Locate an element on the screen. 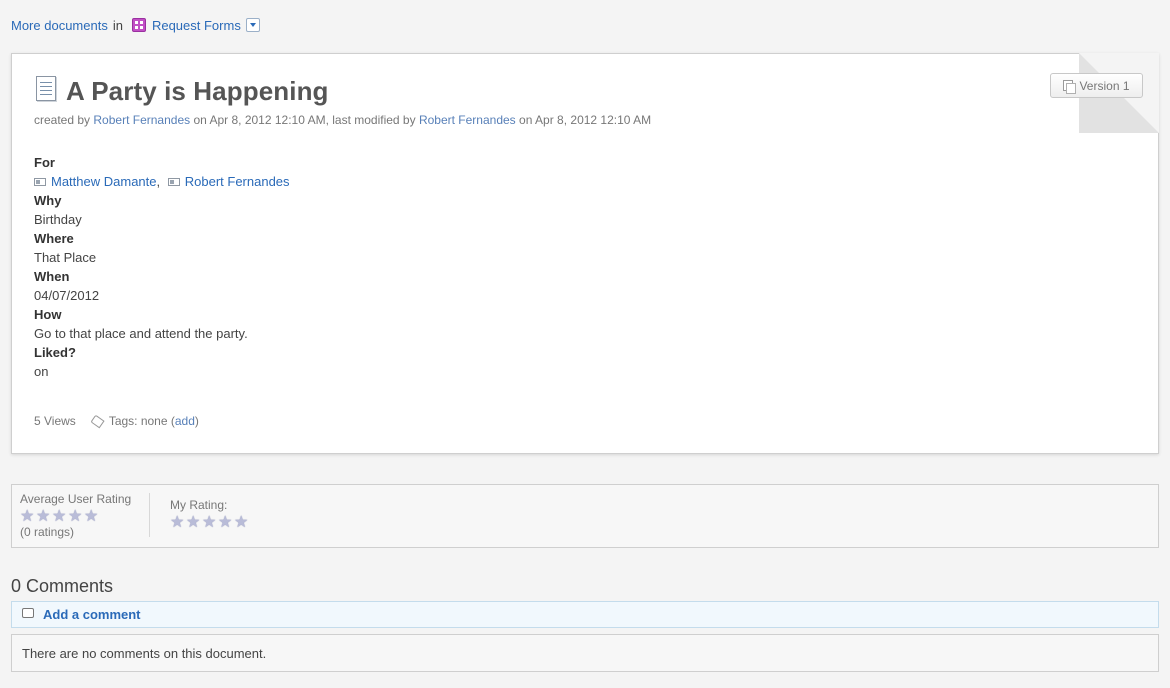 Image resolution: width=1170 pixels, height=688 pixels. field-label-how: How is located at coordinates (48, 314).